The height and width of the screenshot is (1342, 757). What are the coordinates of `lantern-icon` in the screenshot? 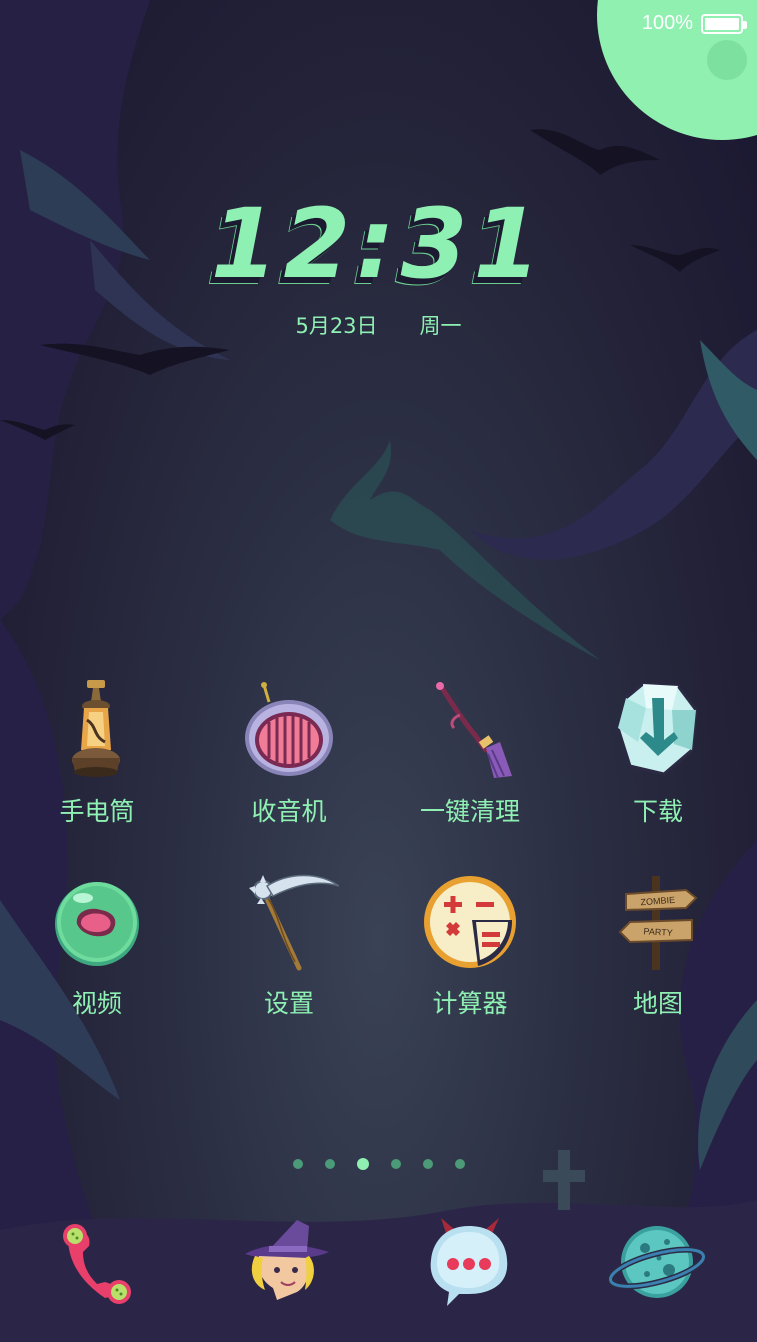 It's located at (96, 728).